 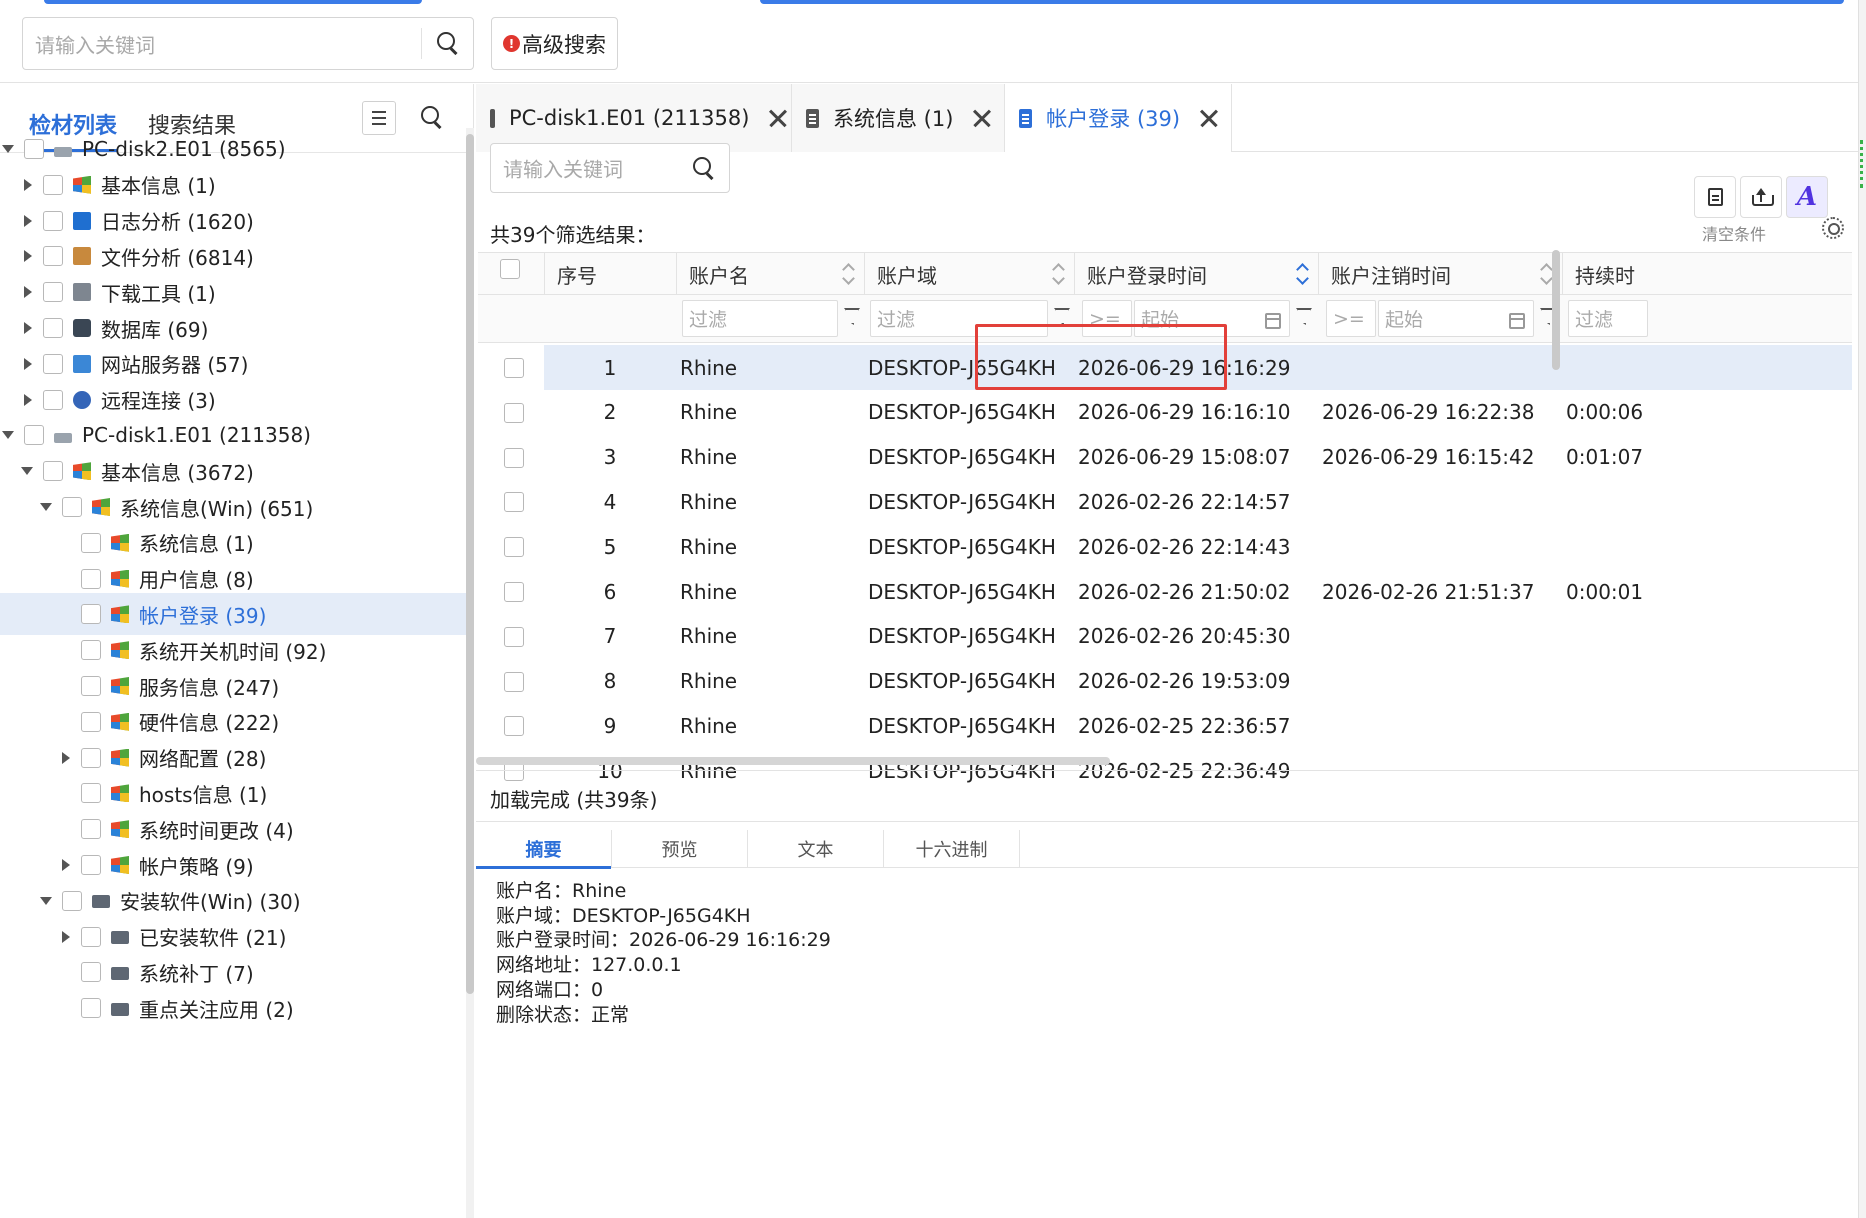 I want to click on table-search-input: 请输入关键词, so click(x=610, y=168).